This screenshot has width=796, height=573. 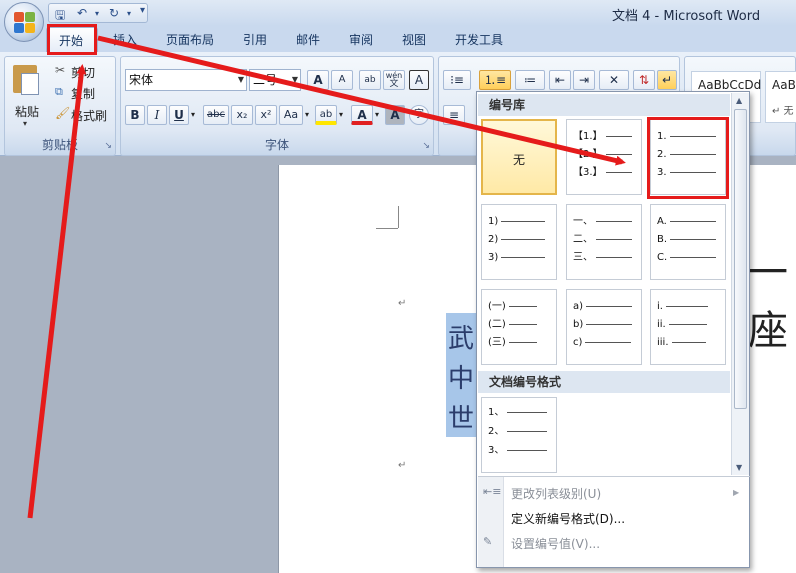 I want to click on numbering-row: A., so click(x=686, y=222).